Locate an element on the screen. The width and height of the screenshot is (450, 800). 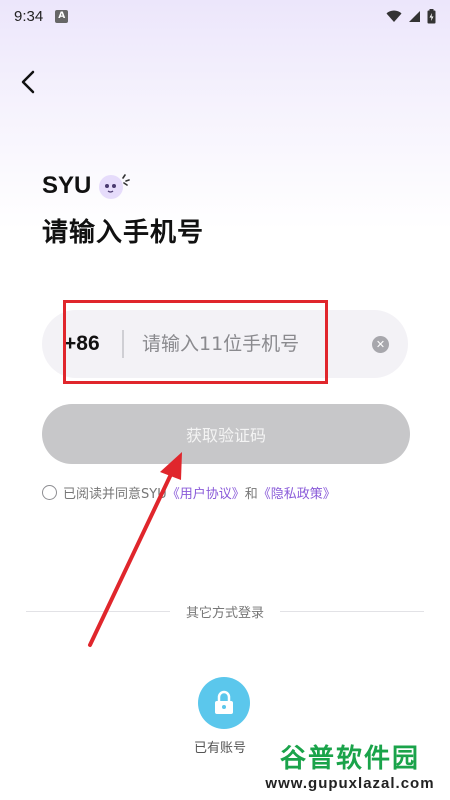
watermark: 谷普软件园 www.gupuxlazal.com is located at coordinates (350, 765).